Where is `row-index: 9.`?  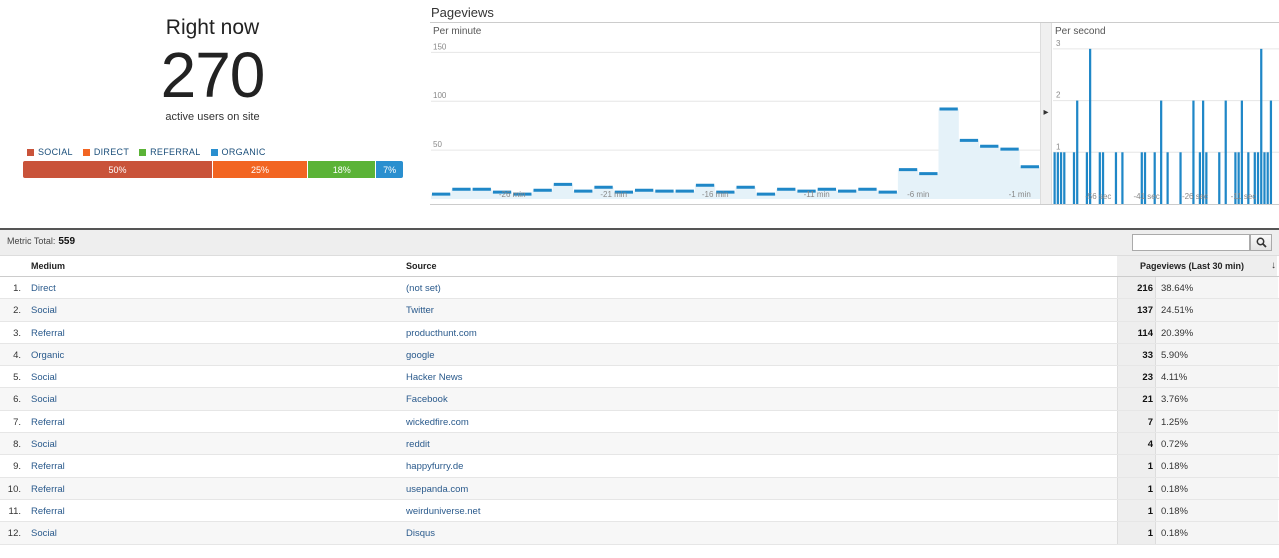
row-index: 9. is located at coordinates (17, 467).